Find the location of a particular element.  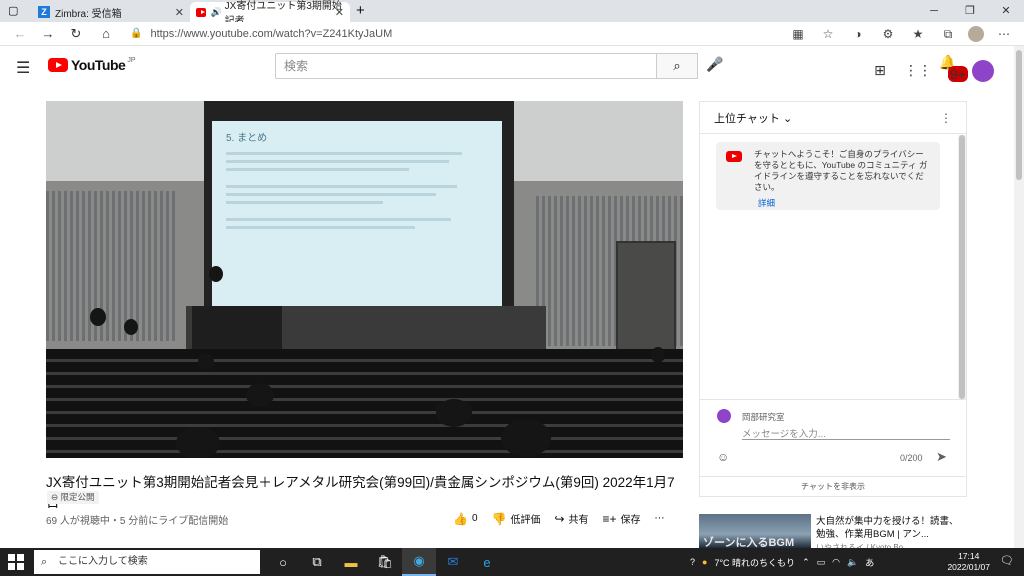

mic-icon: 🎤 is located at coordinates (714, 64).